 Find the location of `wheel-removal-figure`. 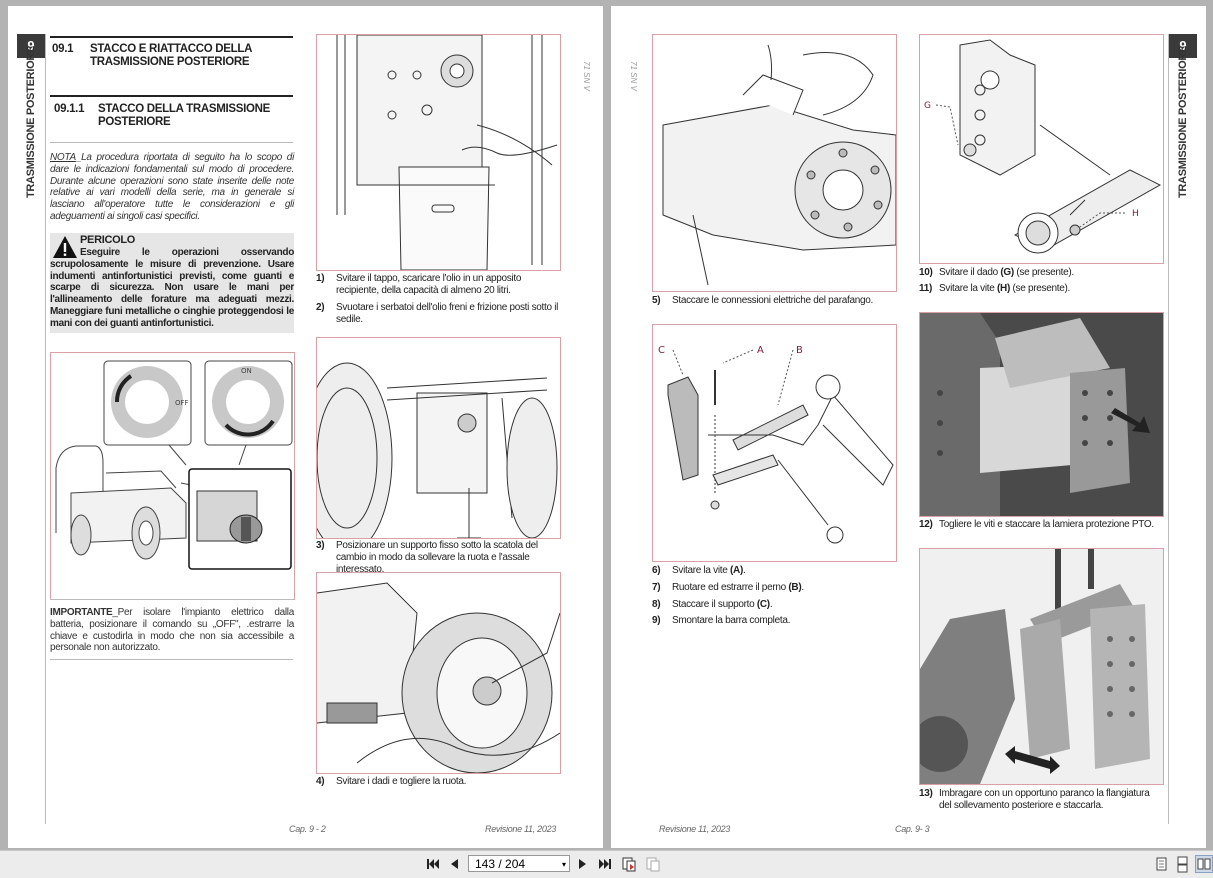

wheel-removal-figure is located at coordinates (438, 673).